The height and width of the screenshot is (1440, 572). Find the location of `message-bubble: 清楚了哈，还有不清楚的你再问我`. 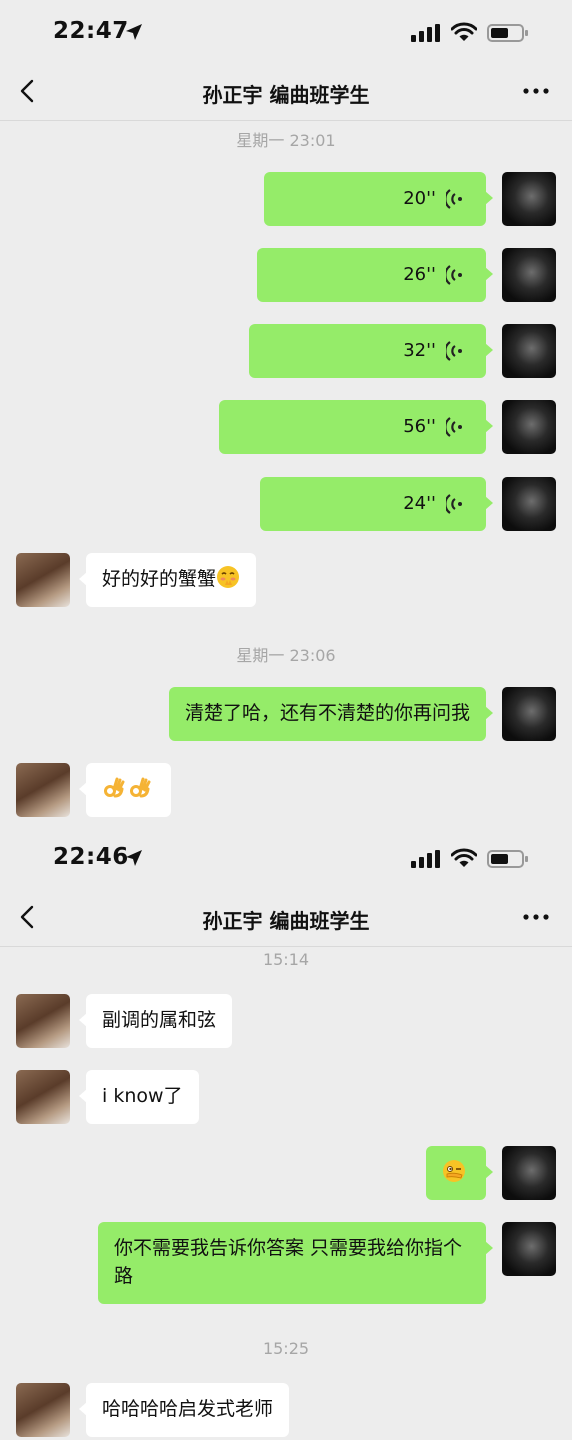

message-bubble: 清楚了哈，还有不清楚的你再问我 is located at coordinates (331, 714).